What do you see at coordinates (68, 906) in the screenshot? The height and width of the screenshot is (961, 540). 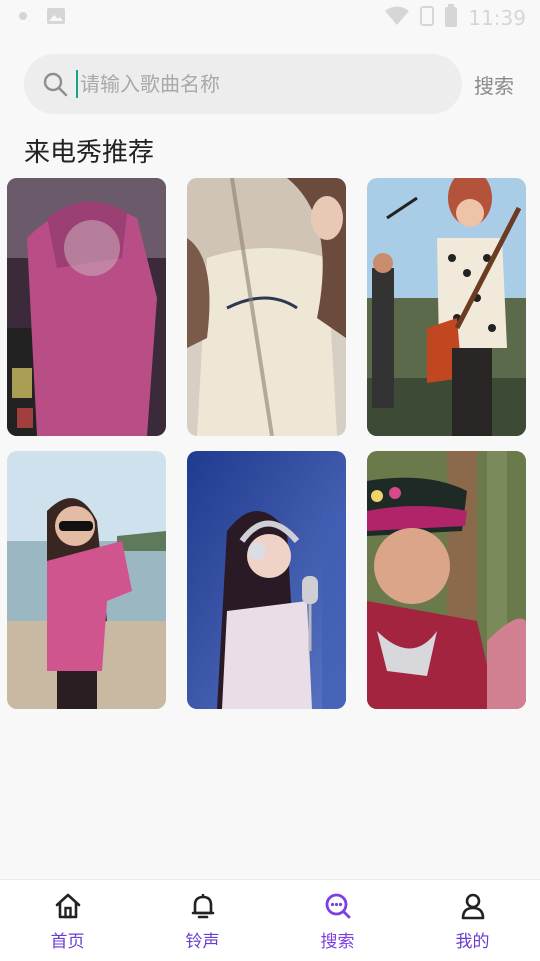 I see `home-icon` at bounding box center [68, 906].